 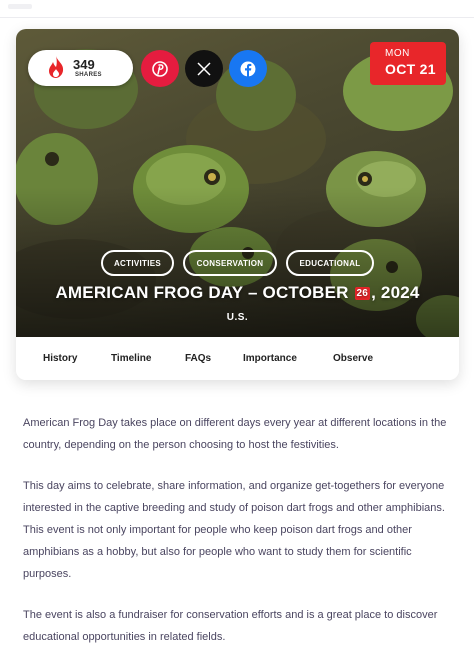 I want to click on fire-icon, so click(x=56, y=67).